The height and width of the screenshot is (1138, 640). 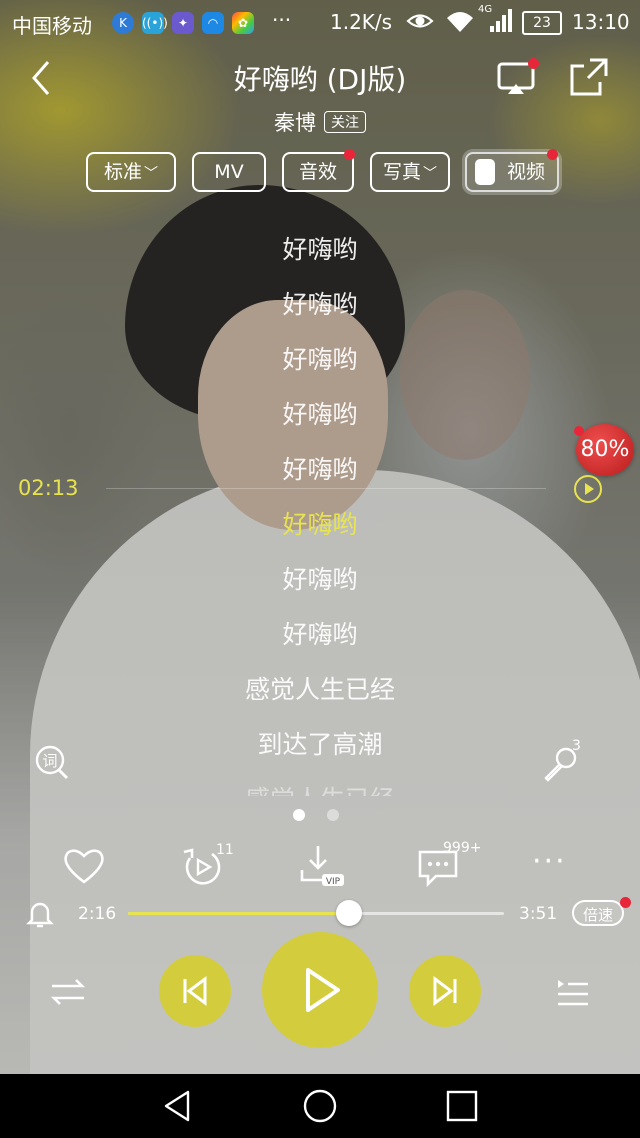 I want to click on triangle-back-icon, so click(x=177, y=1106).